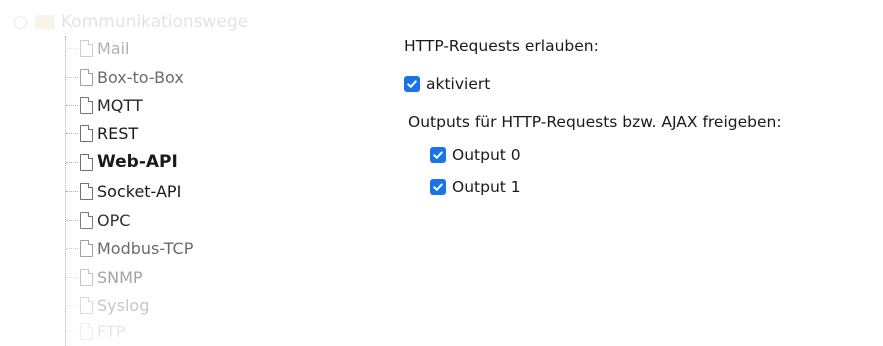 This screenshot has height=346, width=883. What do you see at coordinates (501, 46) in the screenshot?
I see `http-requests-heading: HTTP-Requests erlauben:` at bounding box center [501, 46].